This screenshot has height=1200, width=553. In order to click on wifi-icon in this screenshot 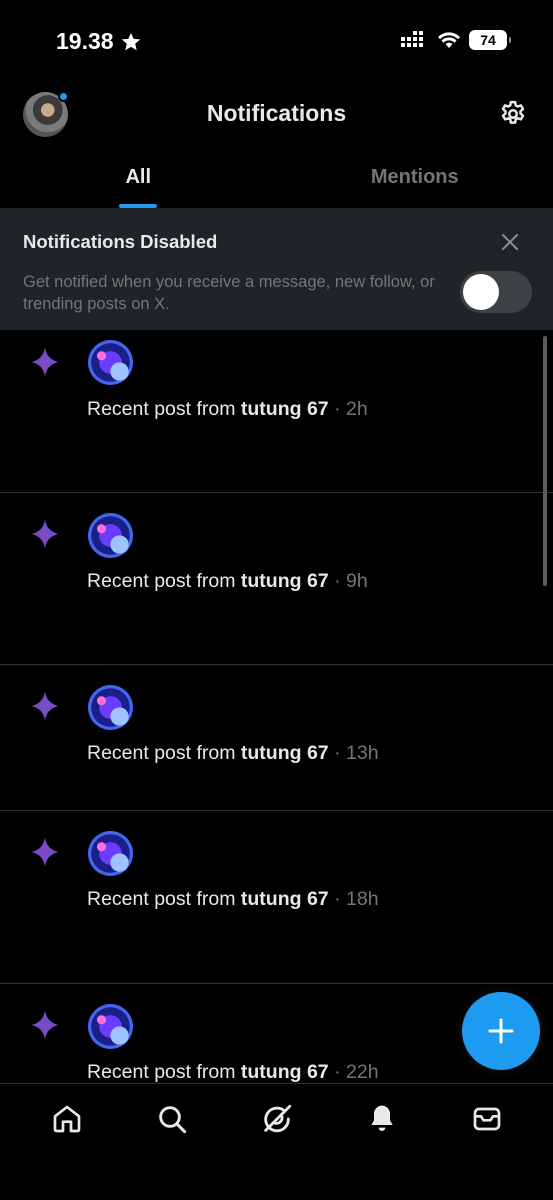, I will do `click(449, 40)`.